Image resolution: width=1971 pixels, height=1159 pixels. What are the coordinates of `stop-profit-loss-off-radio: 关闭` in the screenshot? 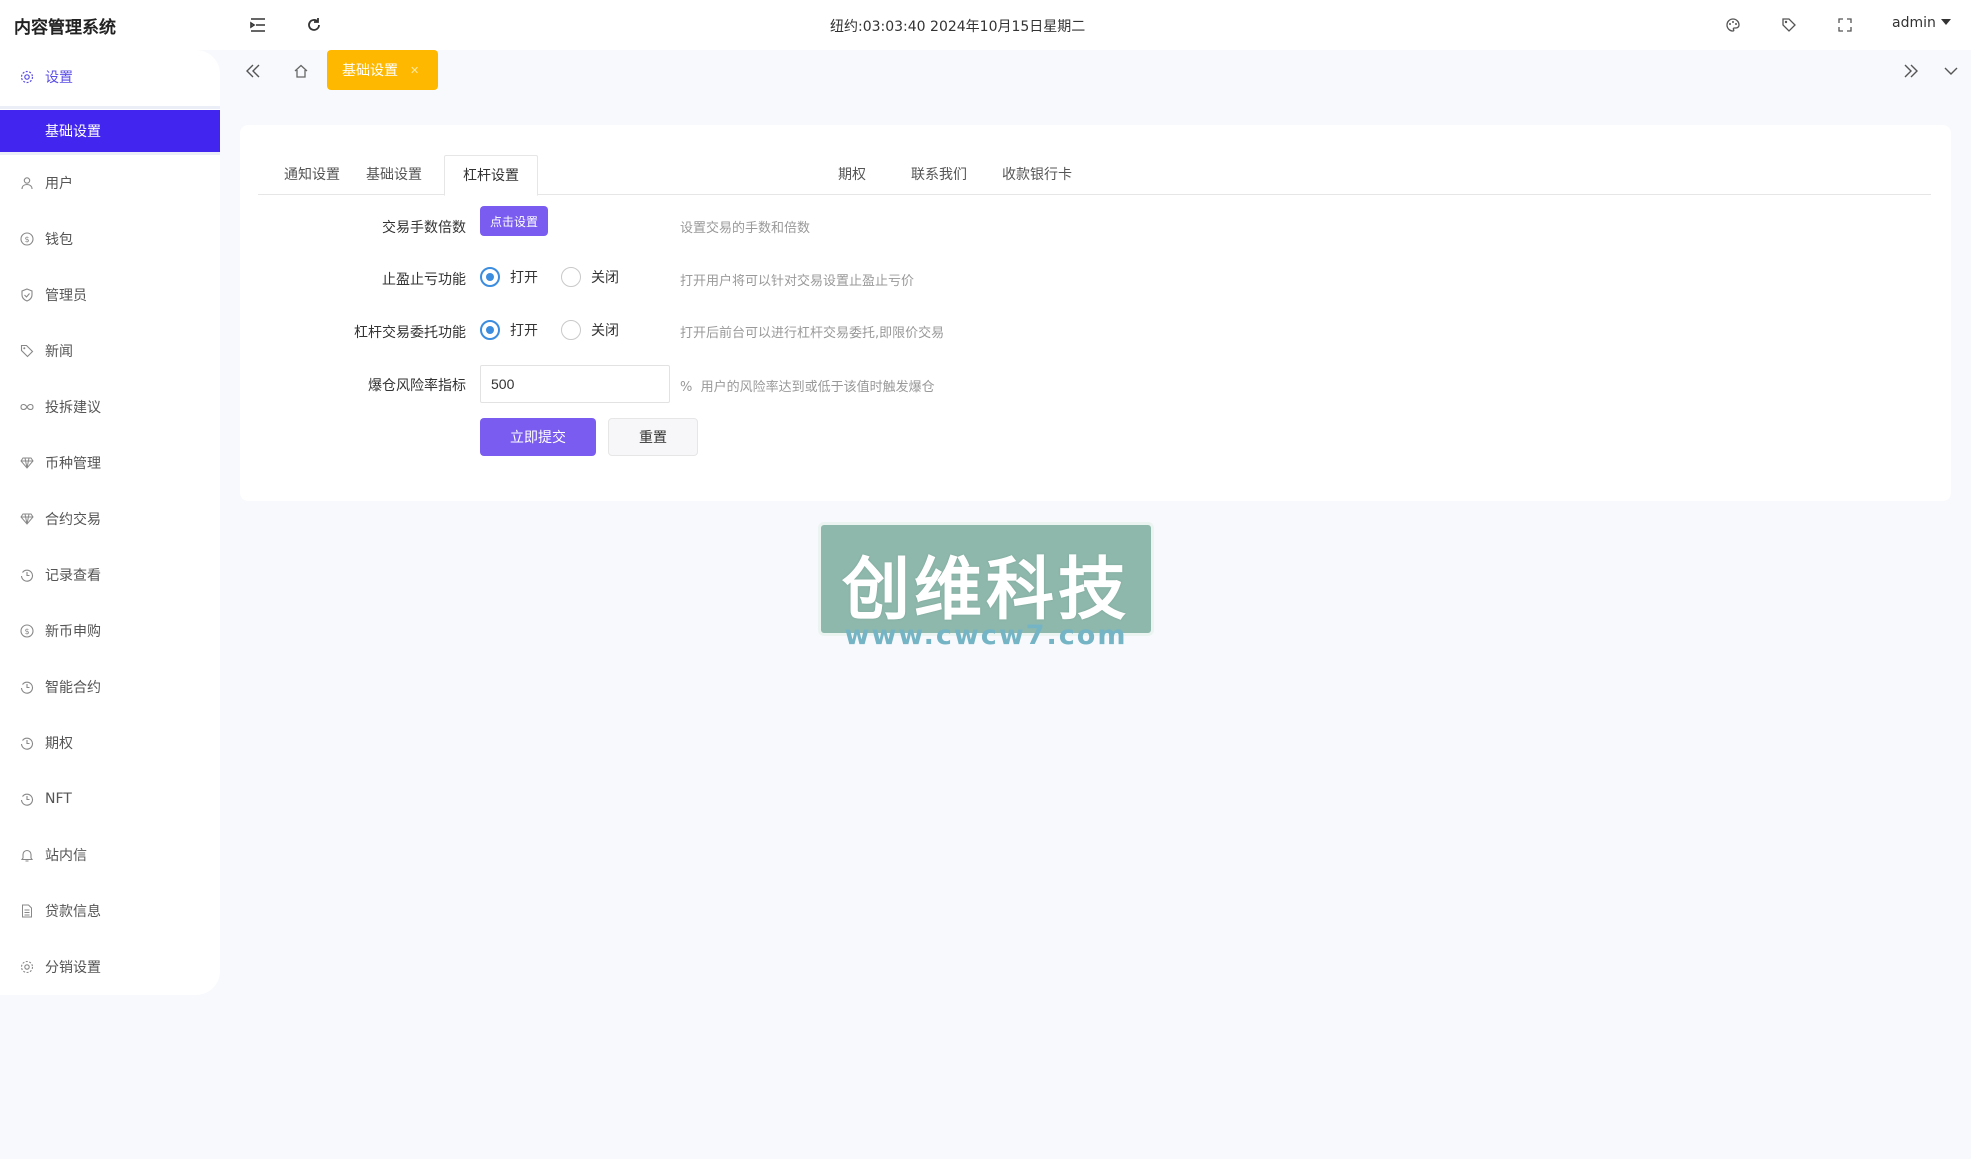 It's located at (590, 277).